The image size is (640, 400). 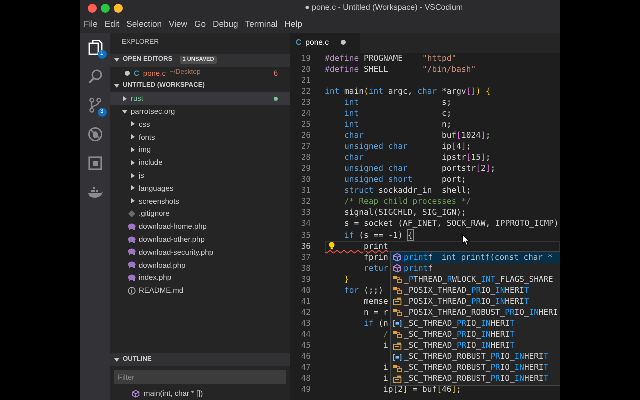 I want to click on code-line: for (;;), so click(x=363, y=290).